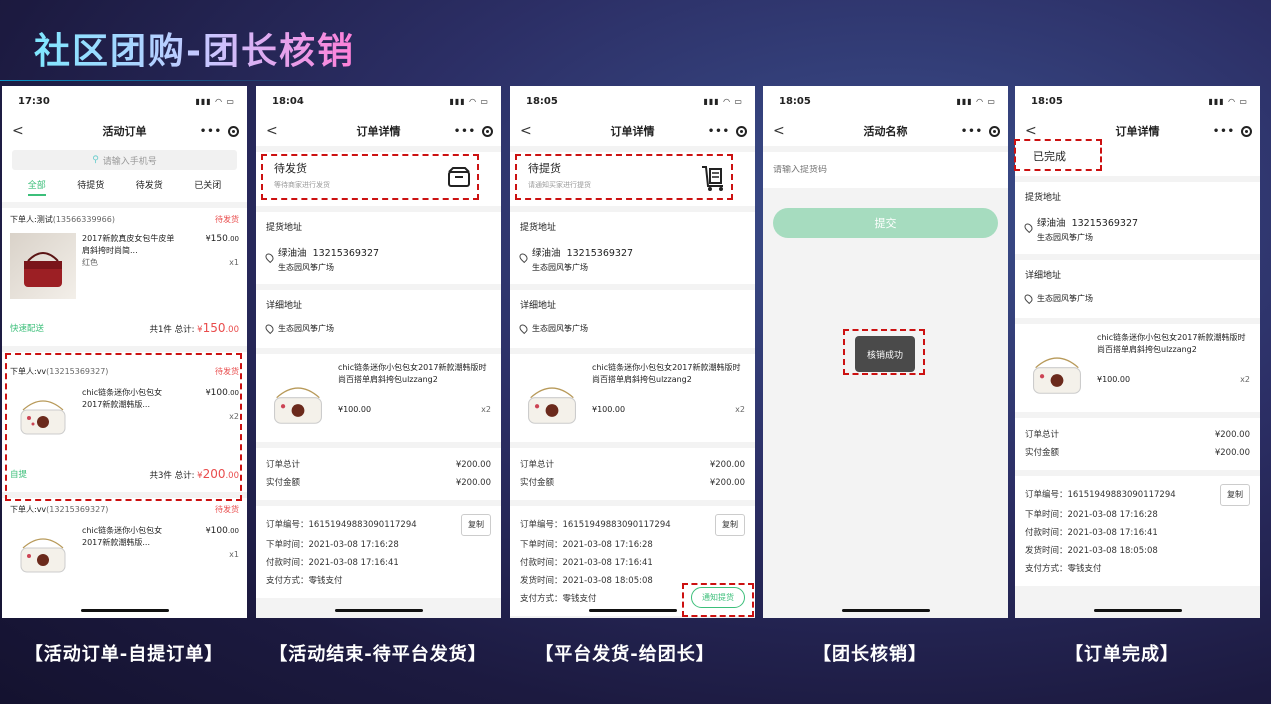 The height and width of the screenshot is (704, 1271). I want to click on nav-bar: < 订单详情 •••, so click(378, 131).